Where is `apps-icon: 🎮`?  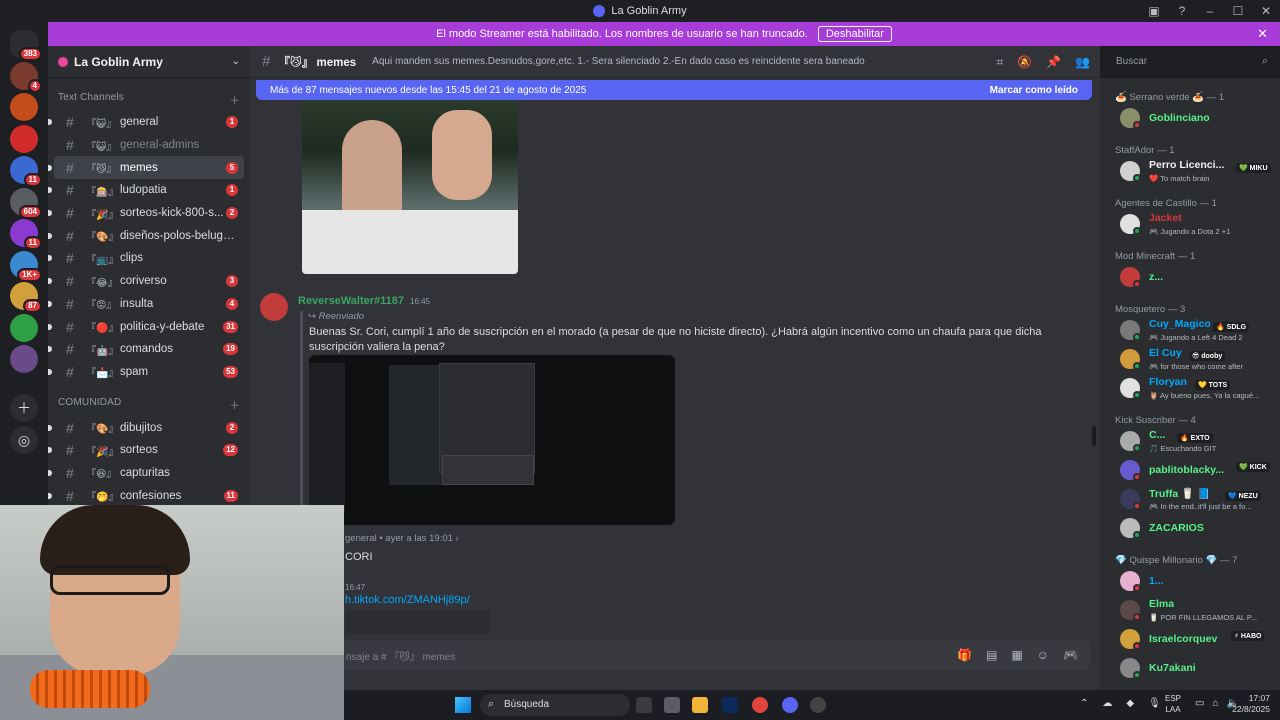 apps-icon: 🎮 is located at coordinates (1070, 655).